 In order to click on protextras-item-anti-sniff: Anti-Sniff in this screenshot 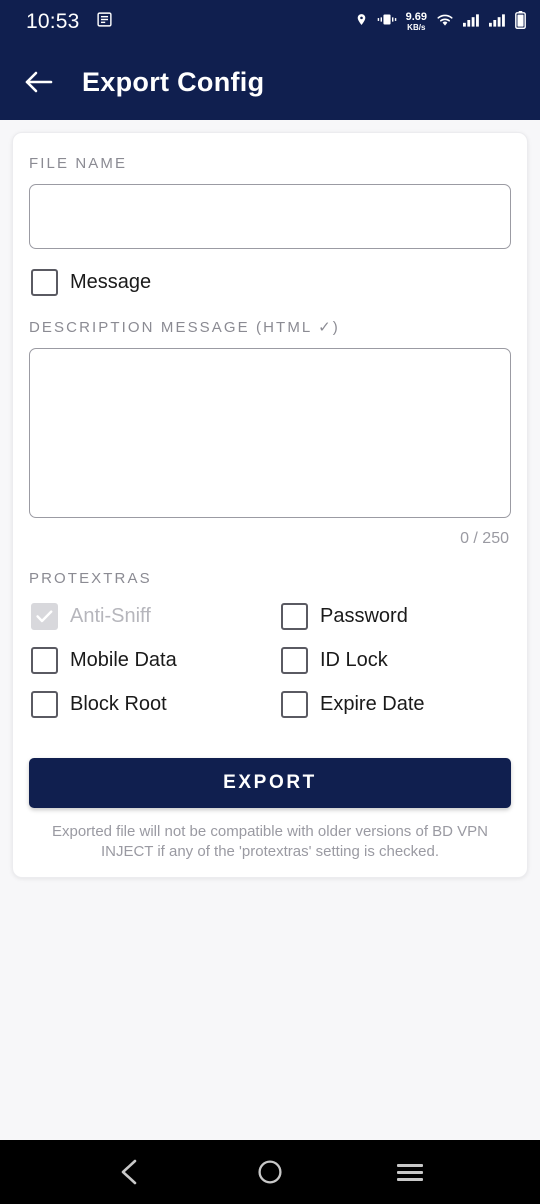, I will do `click(156, 616)`.